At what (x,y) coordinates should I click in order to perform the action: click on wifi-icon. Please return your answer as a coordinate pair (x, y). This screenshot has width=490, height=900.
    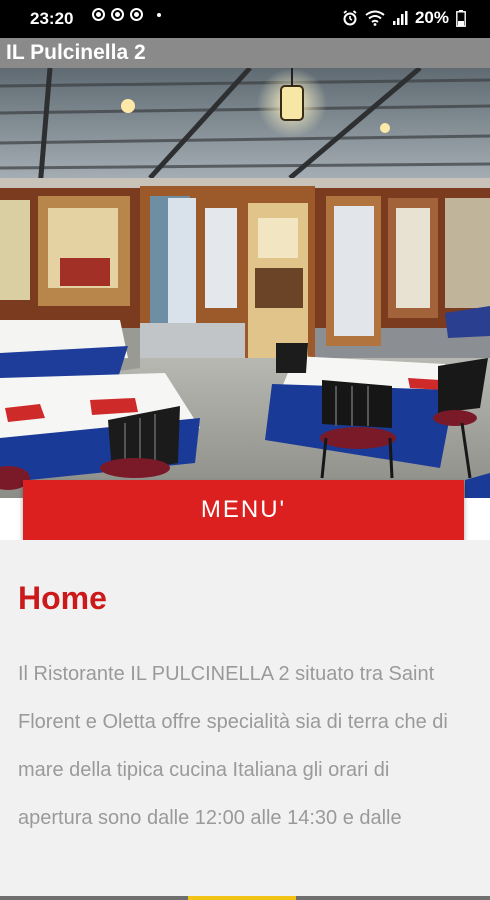
    Looking at the image, I should click on (375, 18).